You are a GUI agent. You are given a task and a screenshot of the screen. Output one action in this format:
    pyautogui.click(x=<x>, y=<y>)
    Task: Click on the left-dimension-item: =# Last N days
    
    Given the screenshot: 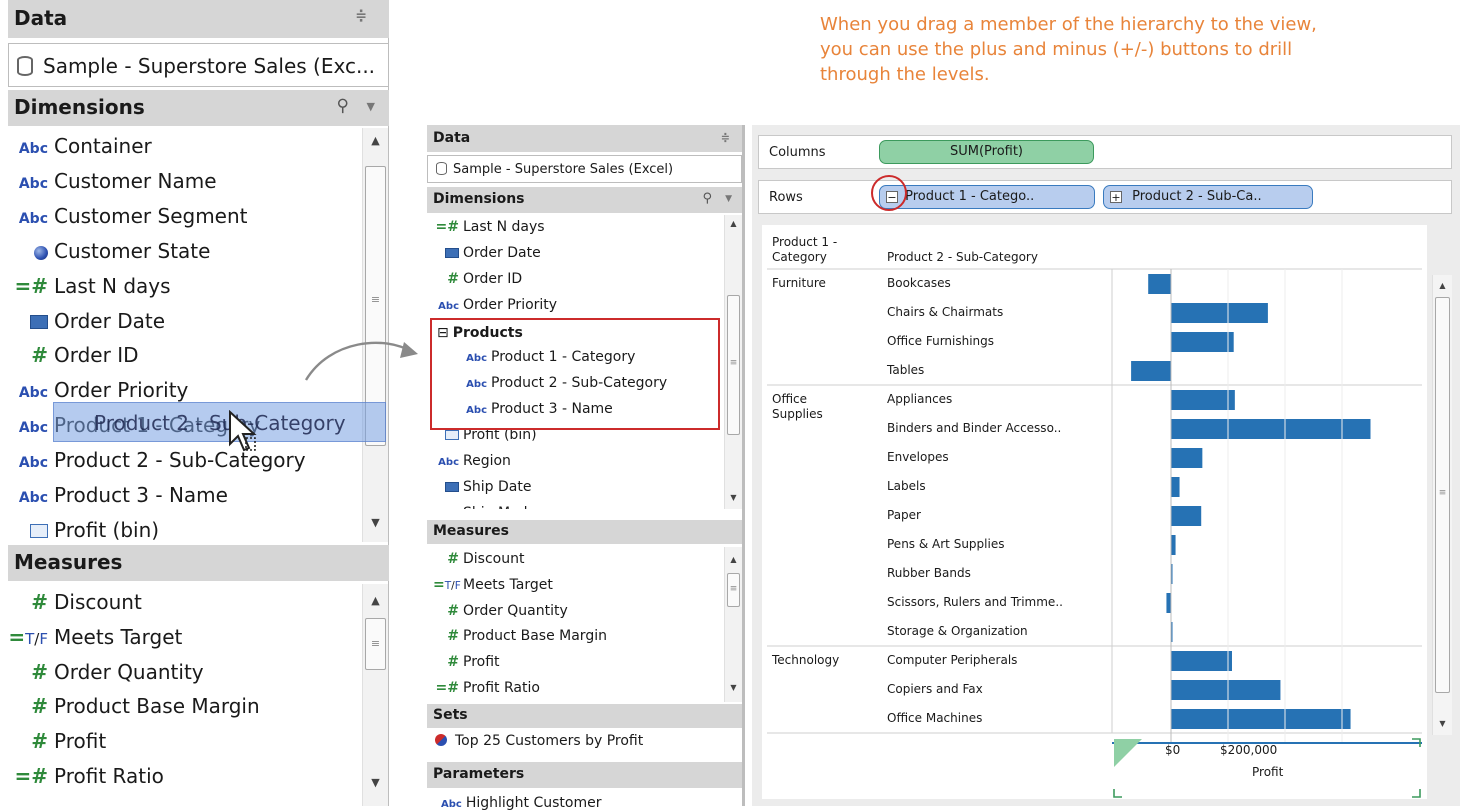 What is the action you would take?
    pyautogui.click(x=89, y=285)
    